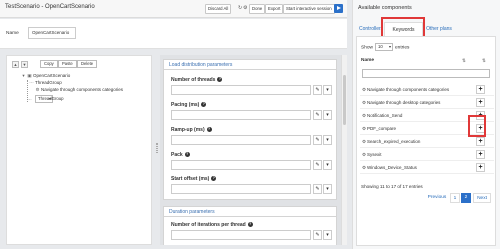  I want to click on name-label: Name, so click(12, 33).